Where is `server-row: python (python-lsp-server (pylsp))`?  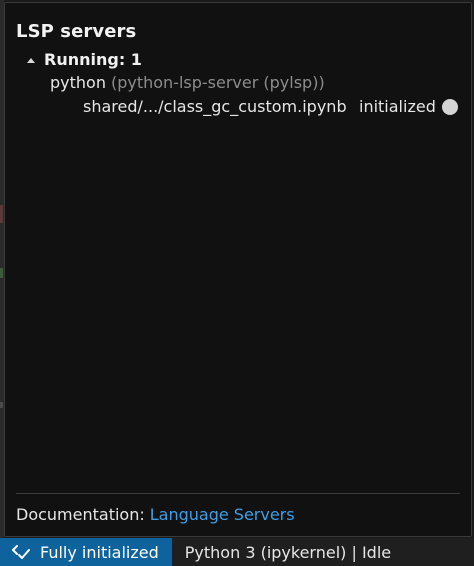
server-row: python (python-lsp-server (pylsp)) is located at coordinates (187, 82).